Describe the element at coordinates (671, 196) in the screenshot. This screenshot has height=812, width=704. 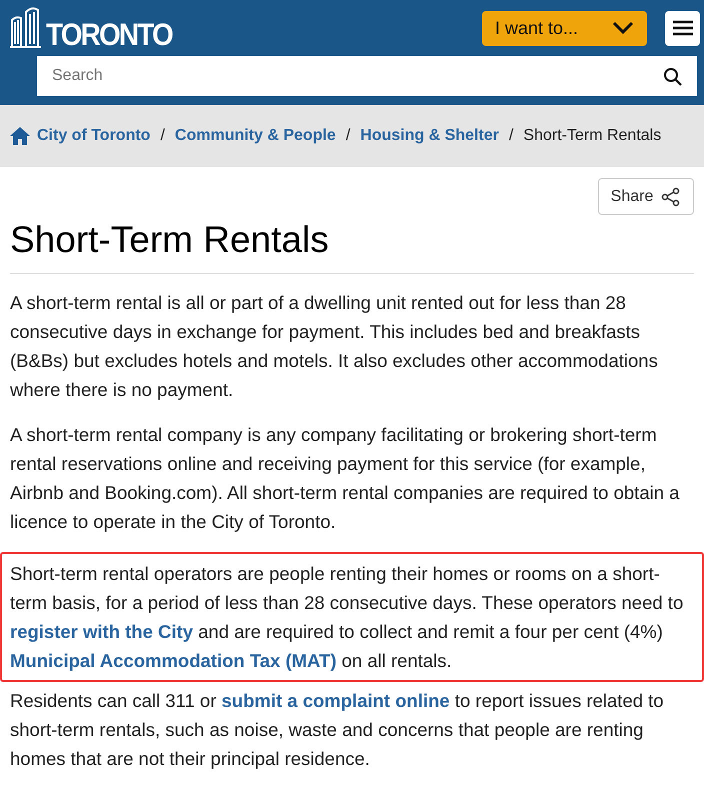
I see `share-icon` at that location.